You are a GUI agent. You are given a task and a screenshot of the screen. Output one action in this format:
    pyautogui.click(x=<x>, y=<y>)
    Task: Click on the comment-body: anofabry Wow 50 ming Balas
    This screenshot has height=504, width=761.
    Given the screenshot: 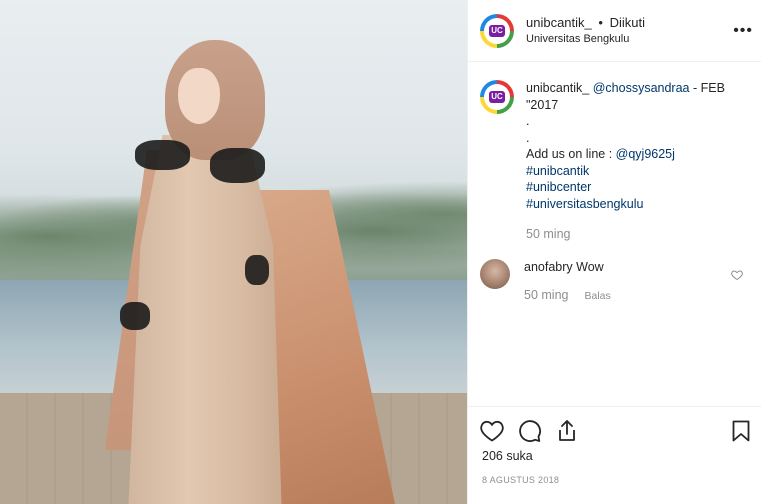 What is the action you would take?
    pyautogui.click(x=567, y=281)
    